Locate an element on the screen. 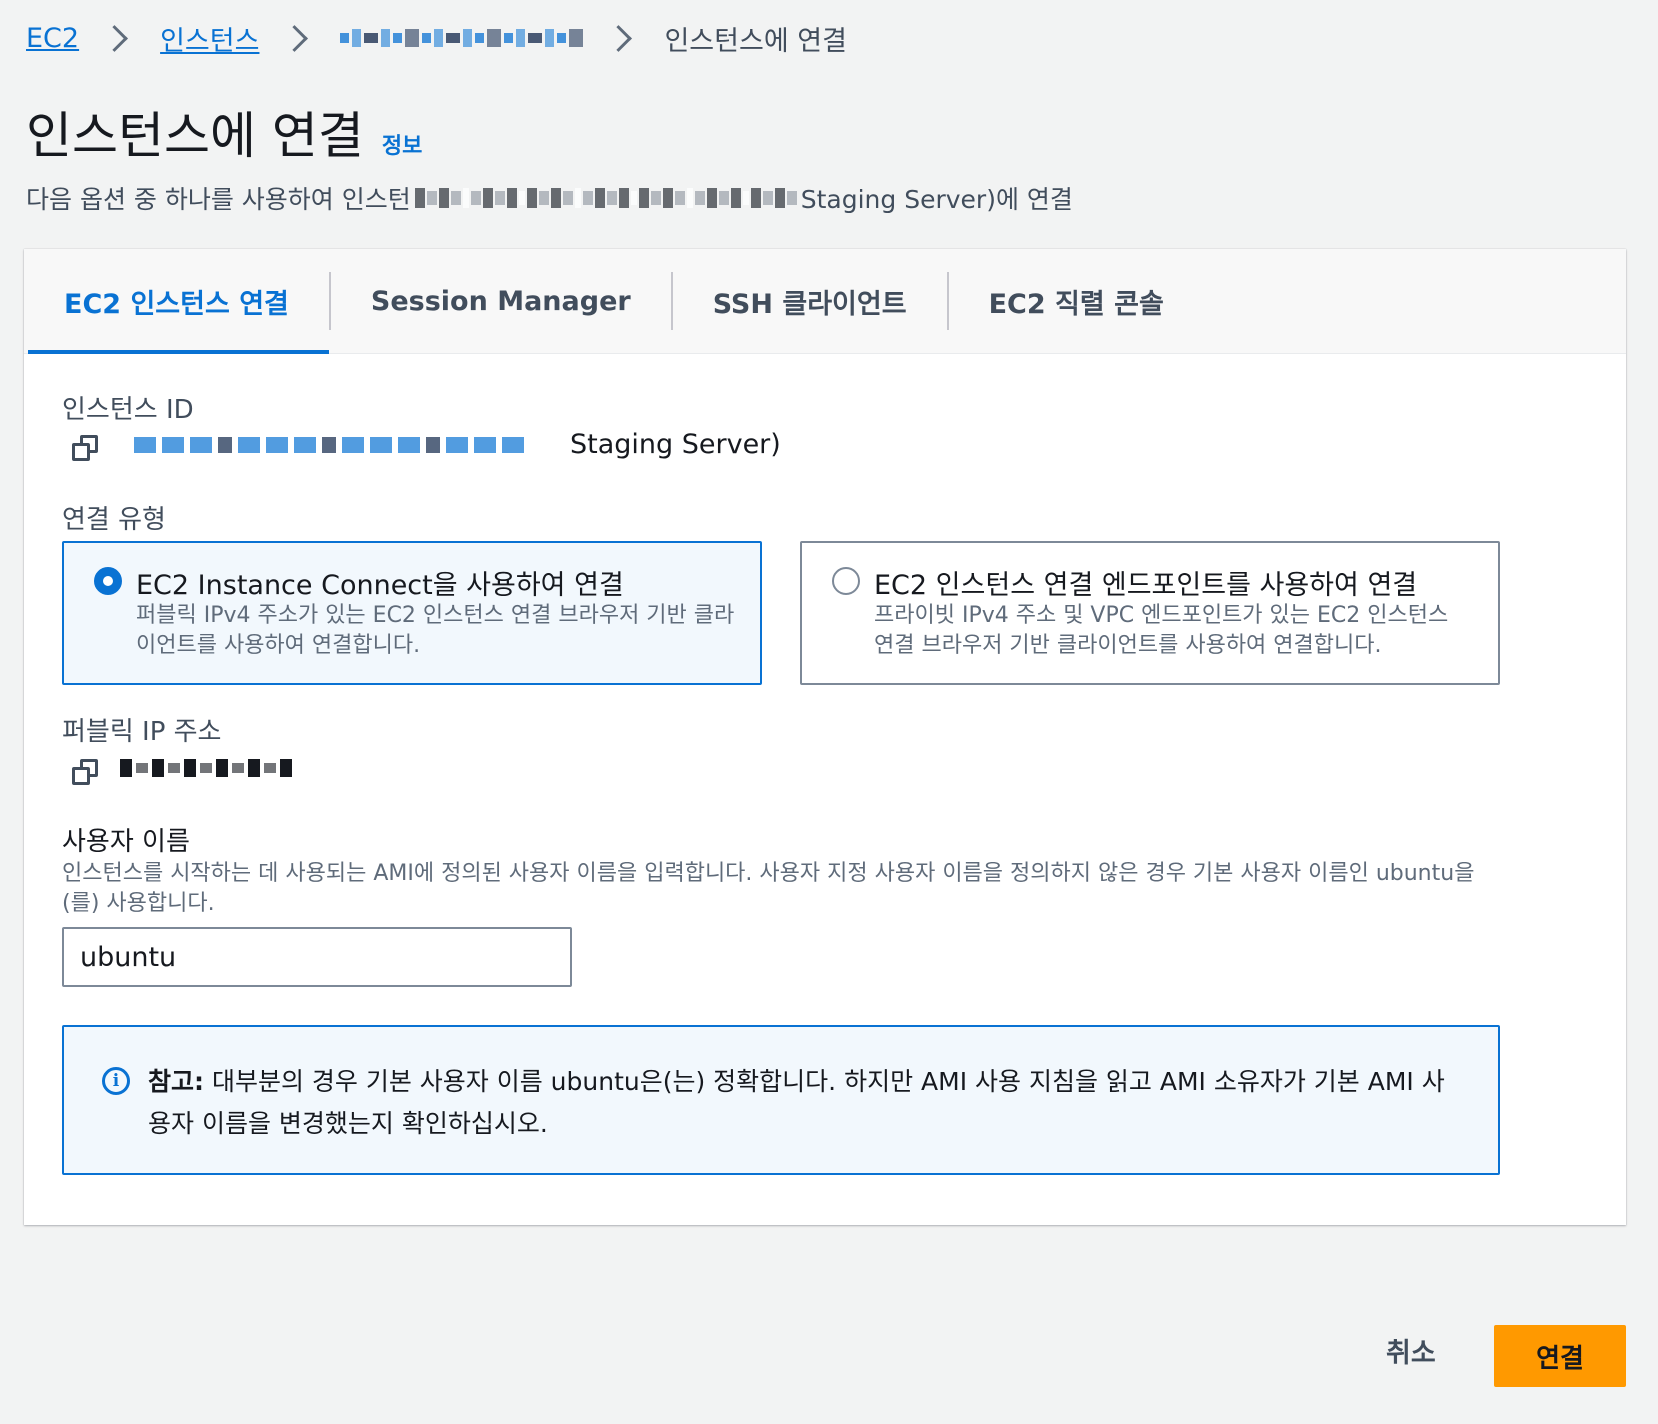 The image size is (1658, 1424). radio-option-title: EC2 인스턴스 연결 엔드포인트를 사용하여 연결 is located at coordinates (1146, 585).